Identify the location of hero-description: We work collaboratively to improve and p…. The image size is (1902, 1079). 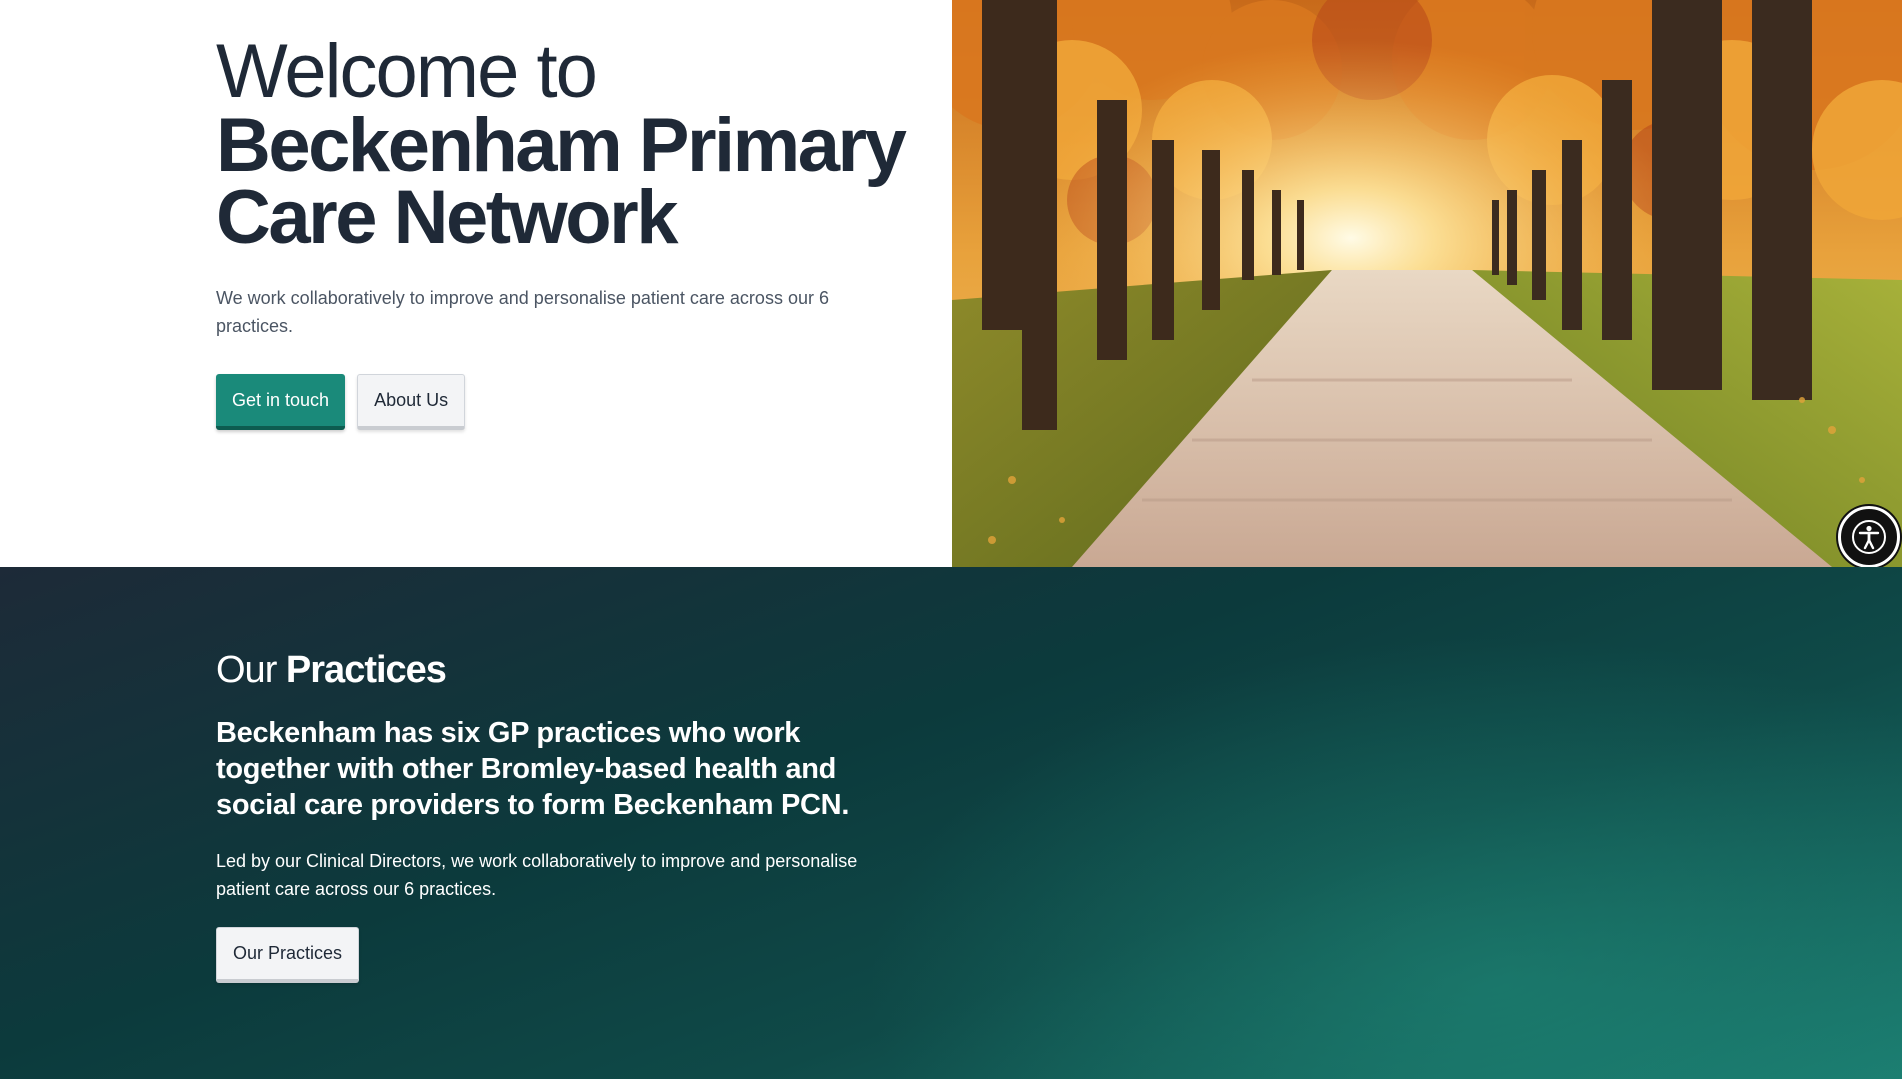
(522, 312).